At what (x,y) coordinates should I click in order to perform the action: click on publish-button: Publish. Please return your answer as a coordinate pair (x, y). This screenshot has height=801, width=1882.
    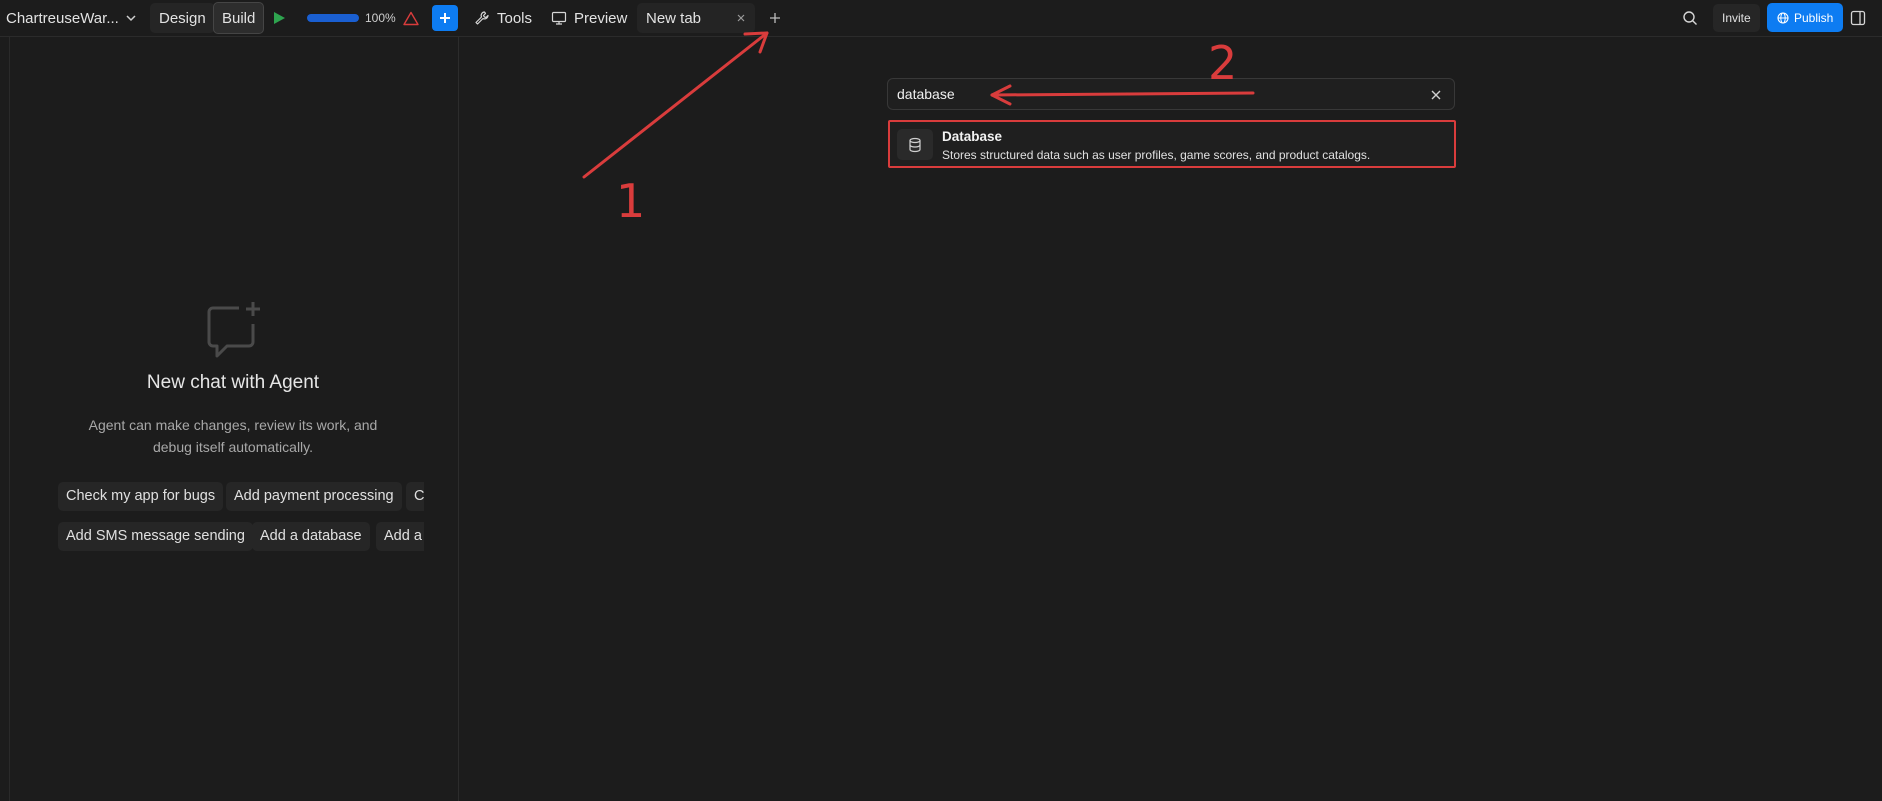
    Looking at the image, I should click on (1805, 17).